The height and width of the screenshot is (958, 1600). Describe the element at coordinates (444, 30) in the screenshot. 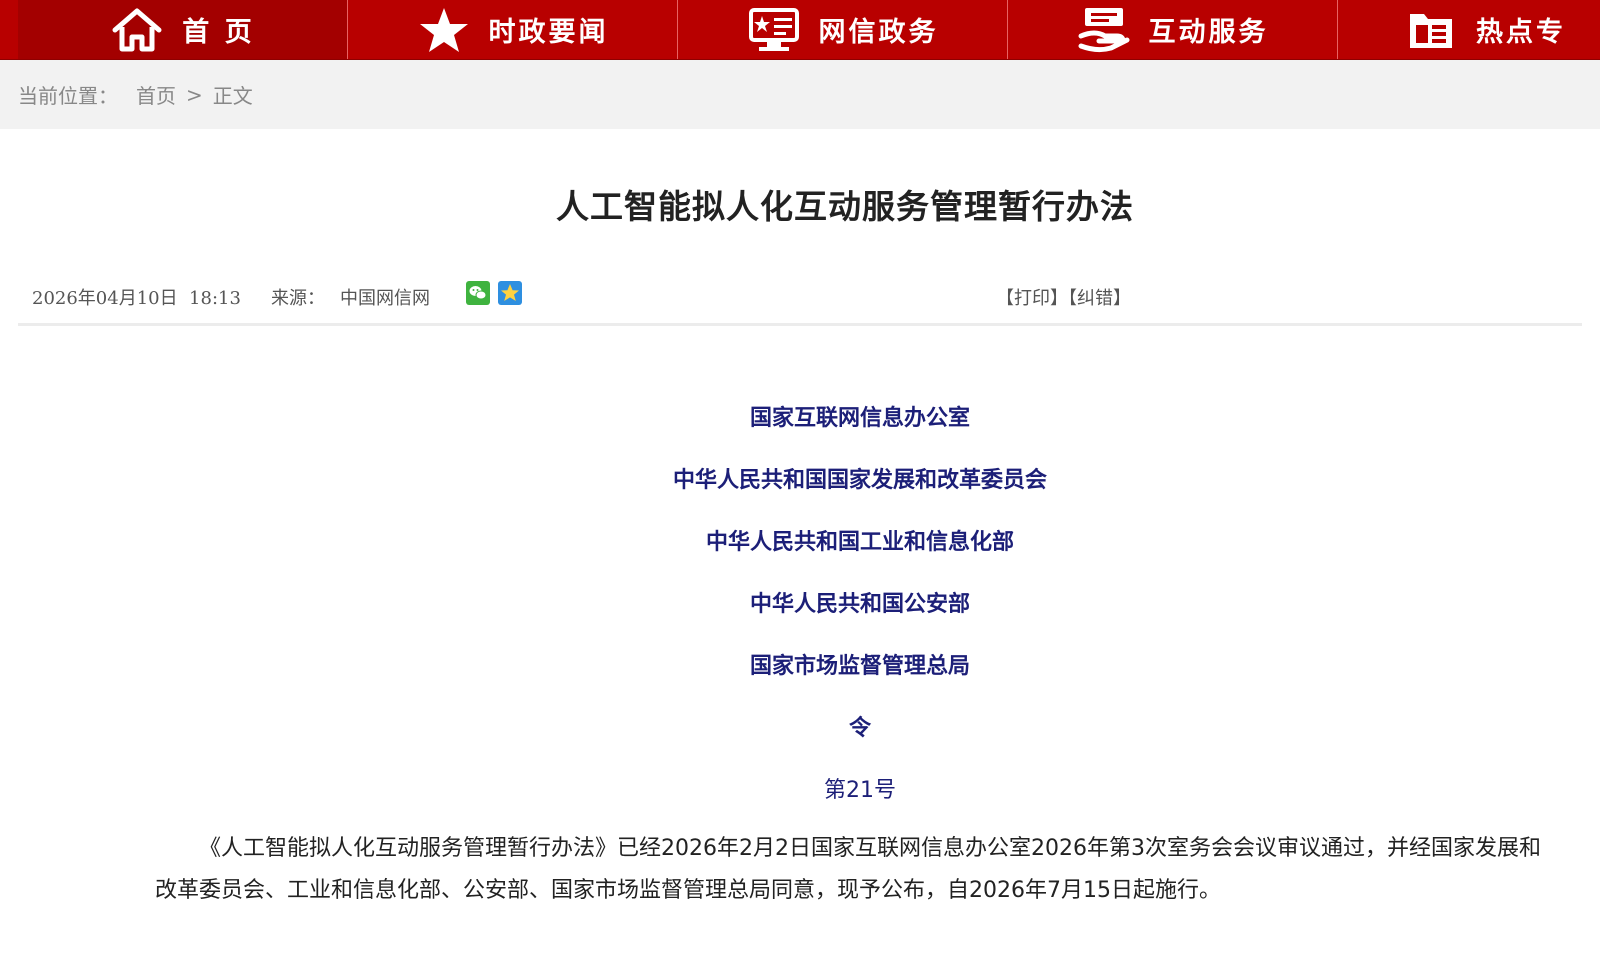

I see `star-icon` at that location.